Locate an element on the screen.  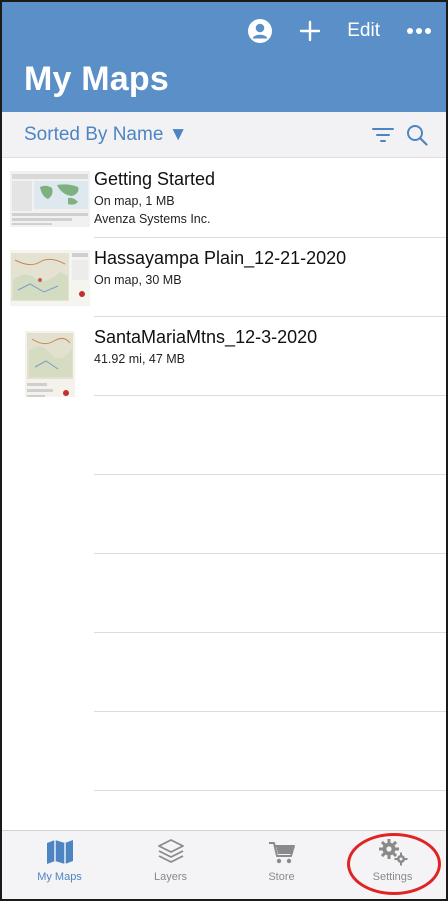
map-name: SantaMariaMtns_12-3-2020 is located at coordinates (206, 337).